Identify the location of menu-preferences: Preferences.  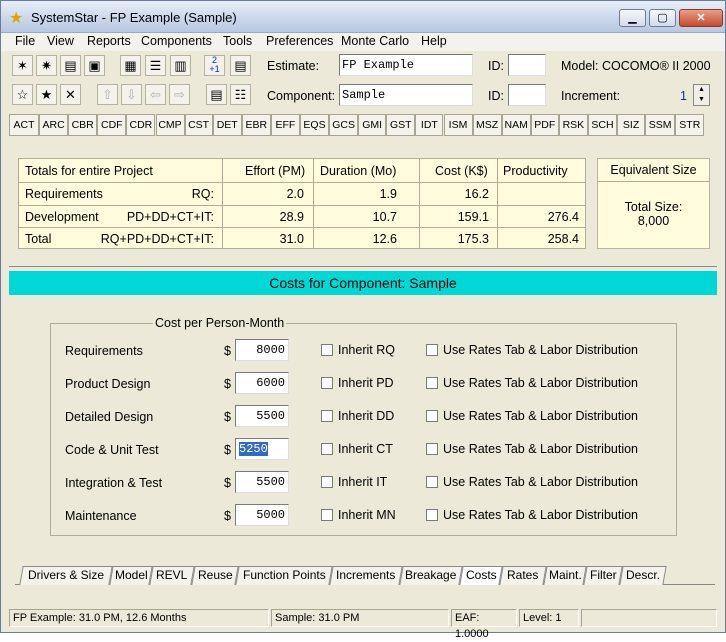
(299, 41).